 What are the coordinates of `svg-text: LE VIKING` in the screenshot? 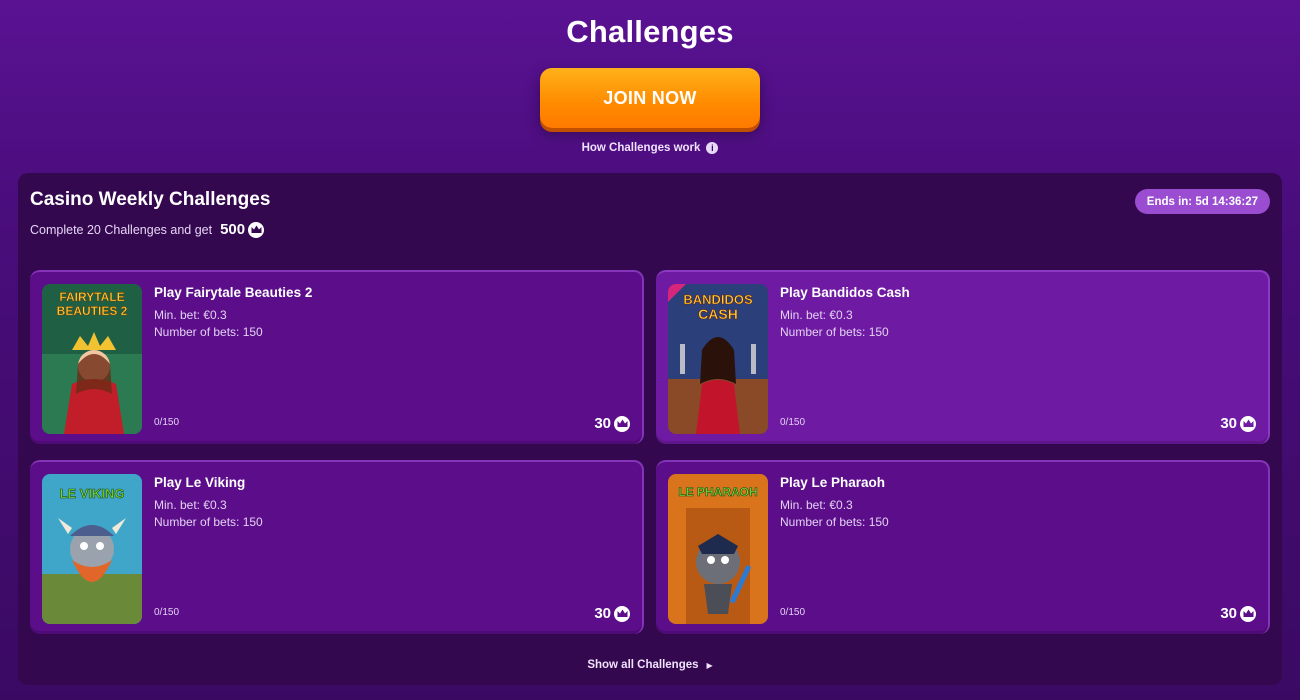 It's located at (91, 493).